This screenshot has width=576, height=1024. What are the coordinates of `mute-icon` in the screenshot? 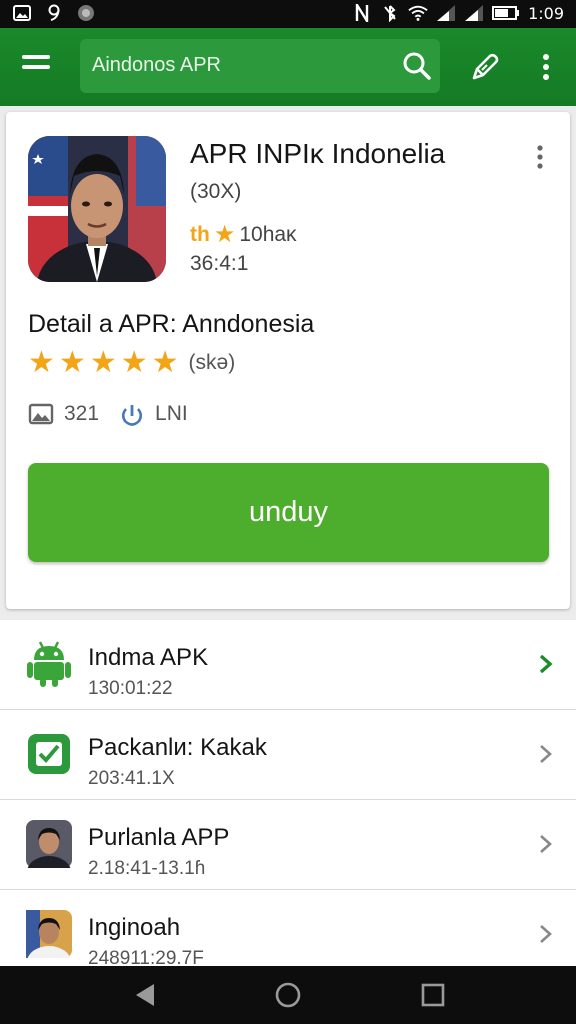 It's located at (390, 13).